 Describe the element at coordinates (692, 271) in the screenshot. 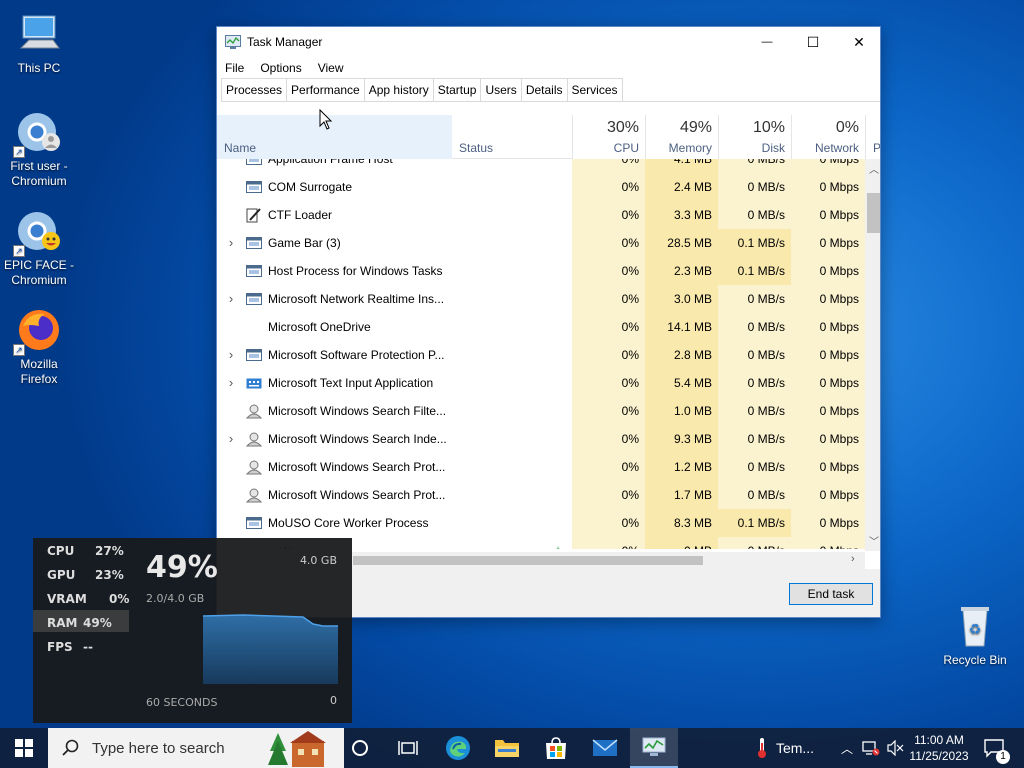

I see `process-memory-value: 2.3 MB` at that location.